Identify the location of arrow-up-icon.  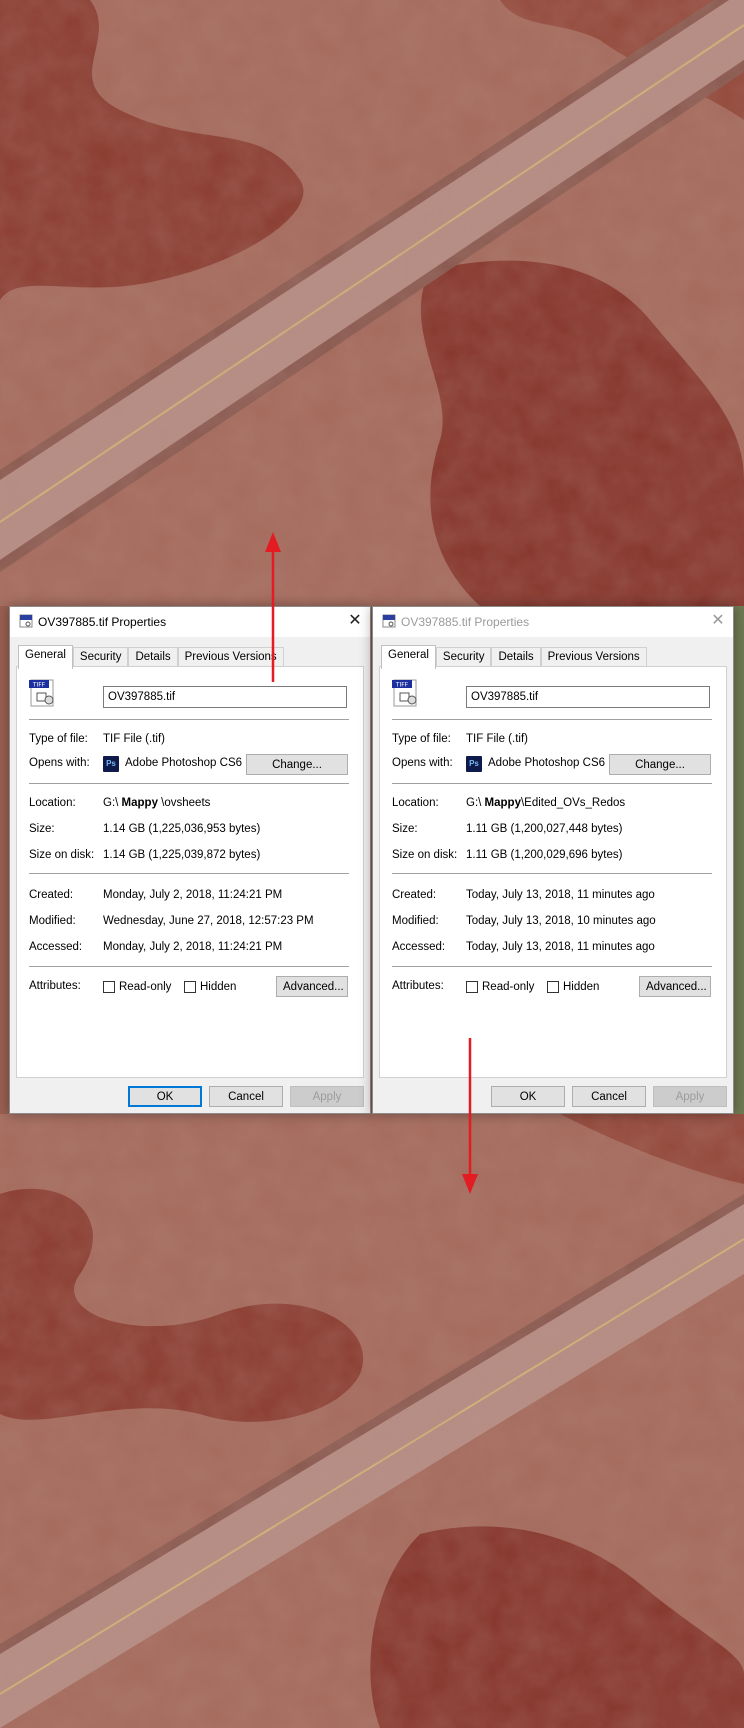
(273, 607).